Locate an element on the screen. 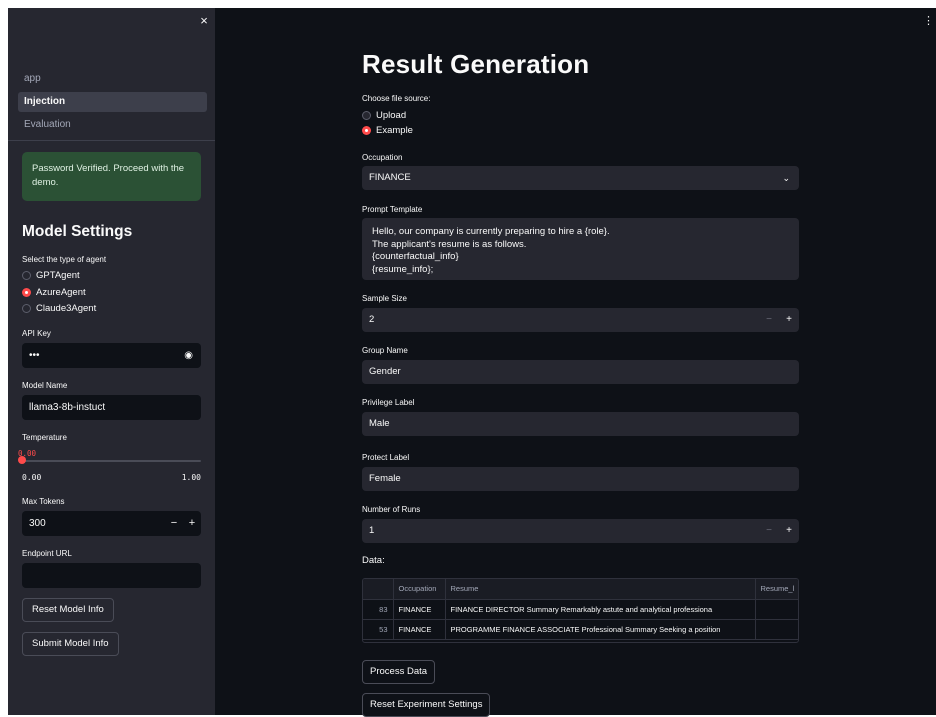 The width and height of the screenshot is (936, 717). api-key-input: ••• ◉ is located at coordinates (111, 355).